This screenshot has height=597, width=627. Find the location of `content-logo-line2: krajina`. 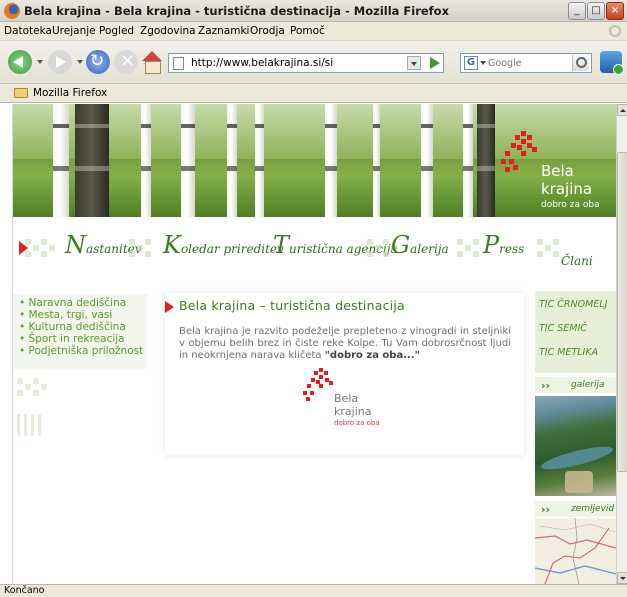

content-logo-line2: krajina is located at coordinates (353, 411).